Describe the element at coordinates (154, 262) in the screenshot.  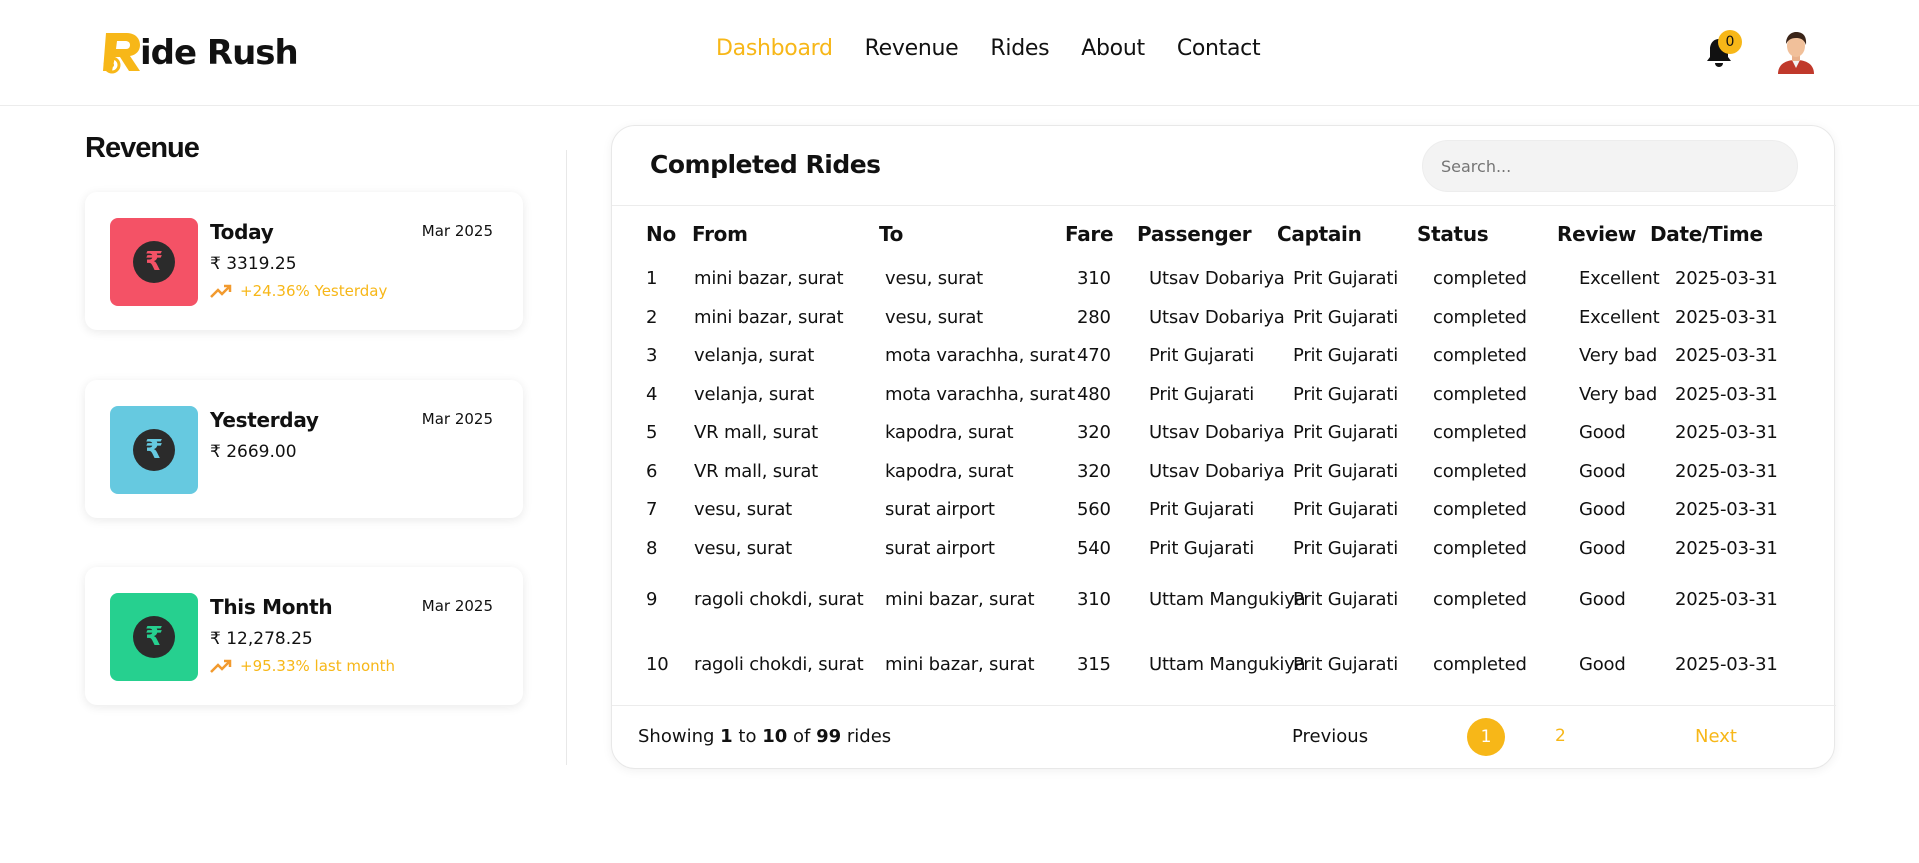
I see `rupee-icon-box: ₹` at that location.